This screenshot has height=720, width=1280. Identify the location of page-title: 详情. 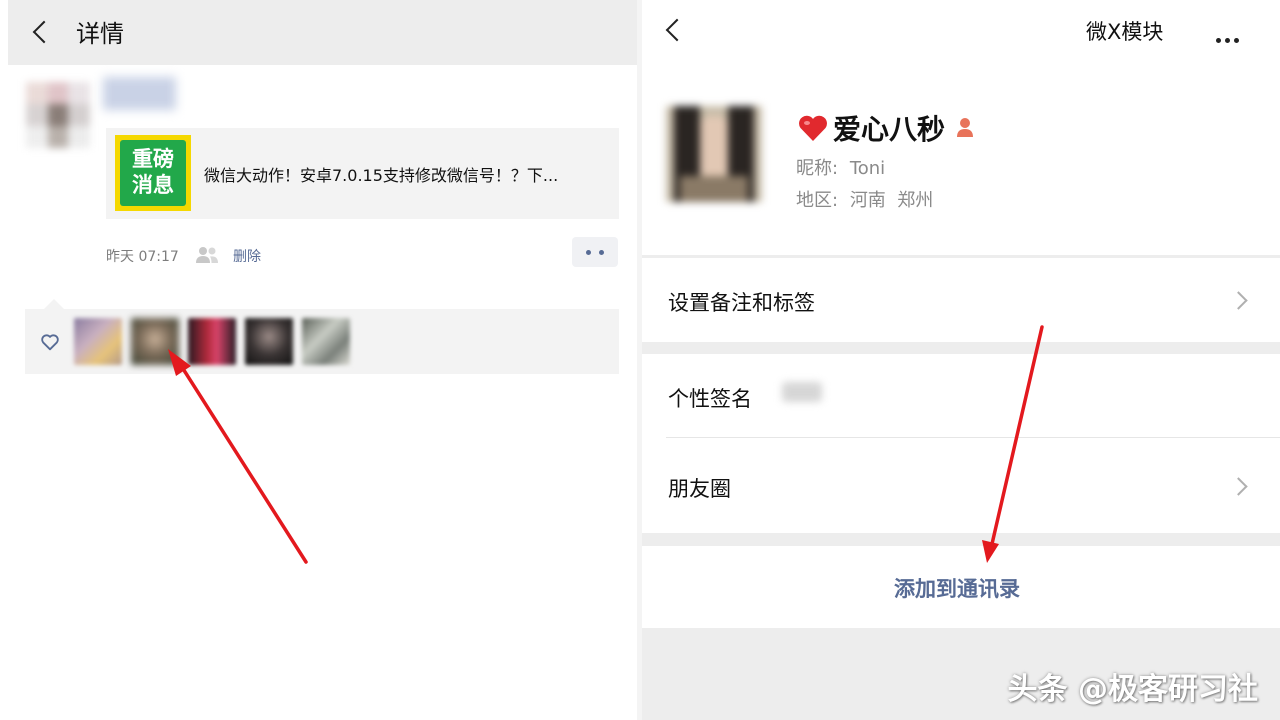
(100, 34).